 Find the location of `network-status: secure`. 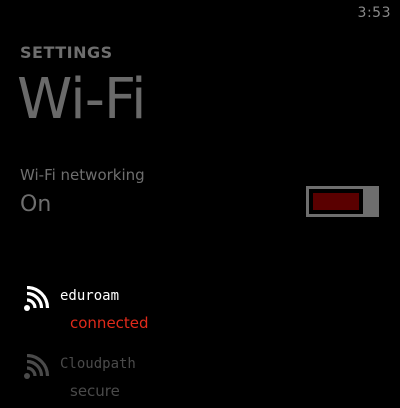

network-status: secure is located at coordinates (95, 391).